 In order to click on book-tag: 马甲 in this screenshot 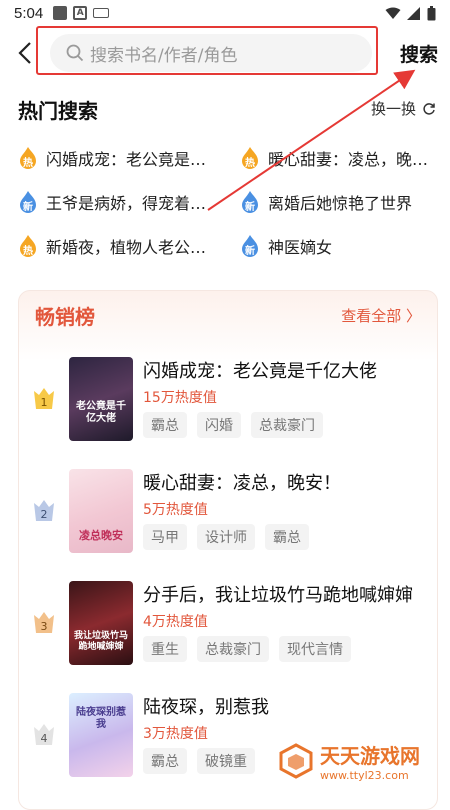, I will do `click(165, 537)`.